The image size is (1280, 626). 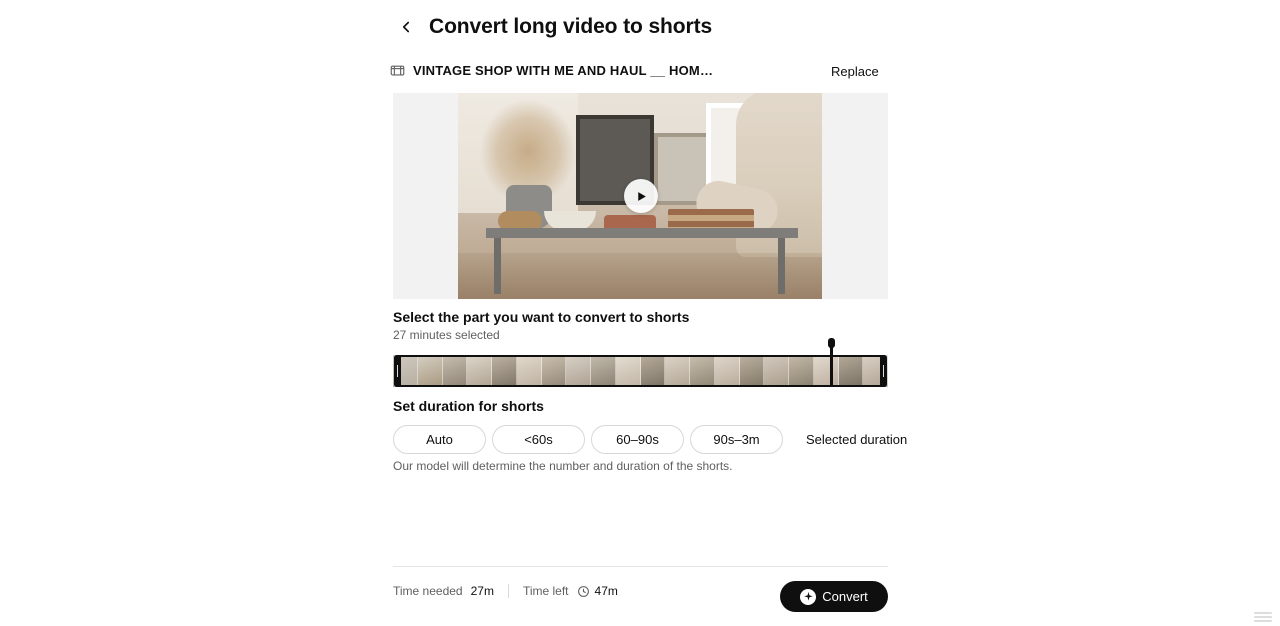 I want to click on duration-option-auto: Auto, so click(x=439, y=439).